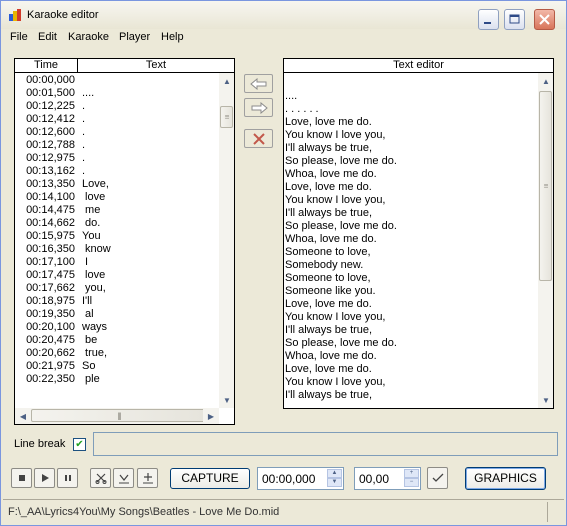  I want to click on table-row: 00:17,475 love, so click(117, 275).